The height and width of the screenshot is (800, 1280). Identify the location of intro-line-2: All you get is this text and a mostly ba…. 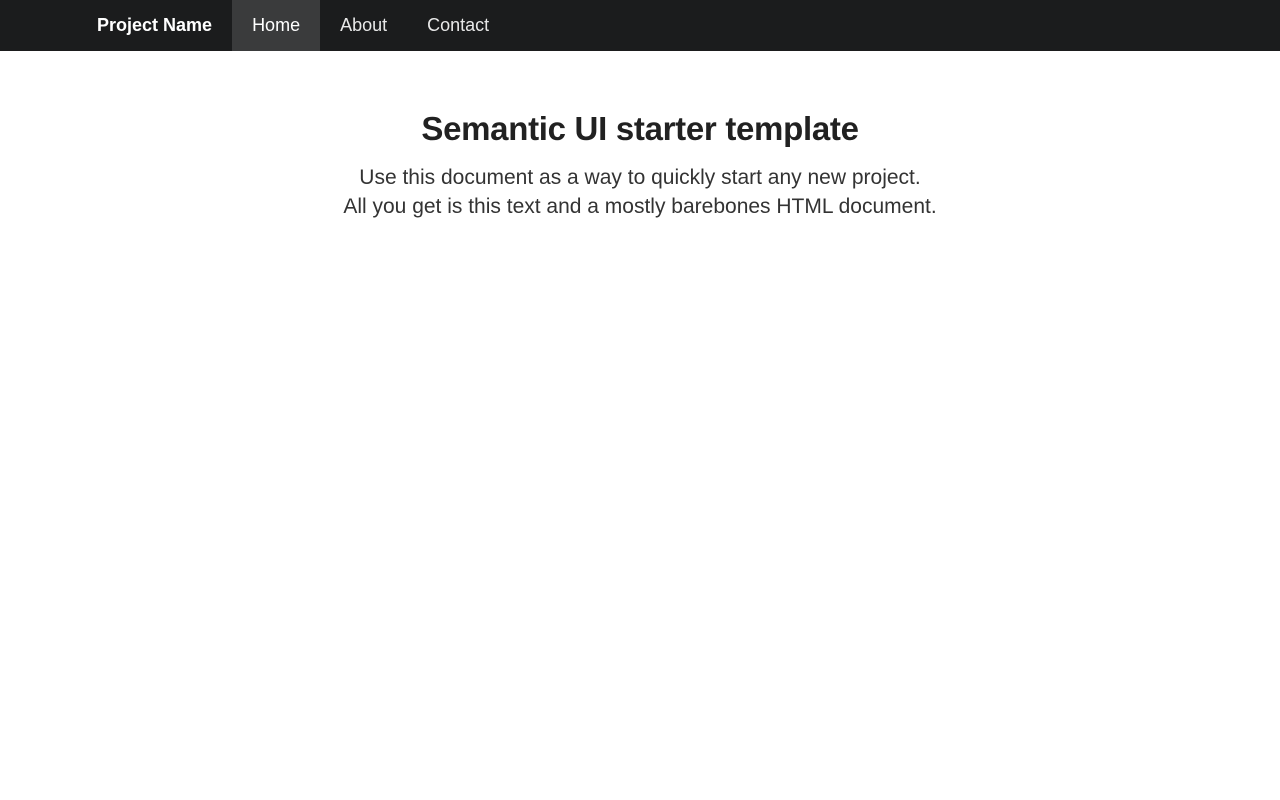
(640, 206).